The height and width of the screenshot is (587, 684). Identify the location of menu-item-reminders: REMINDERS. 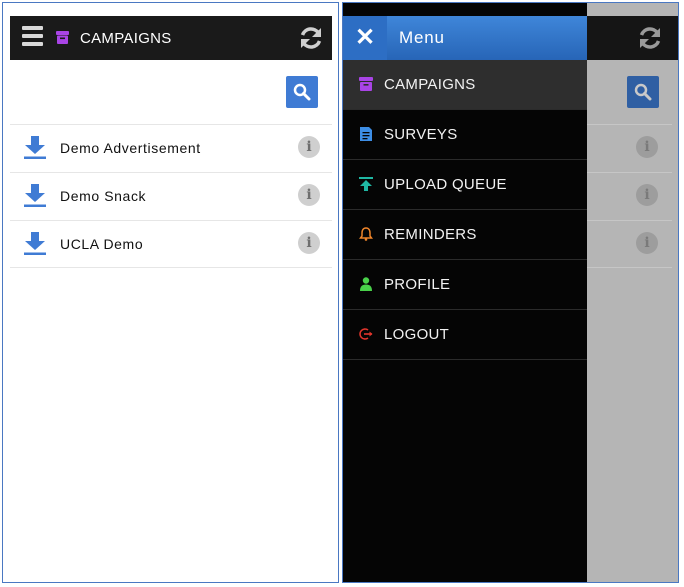
(465, 235).